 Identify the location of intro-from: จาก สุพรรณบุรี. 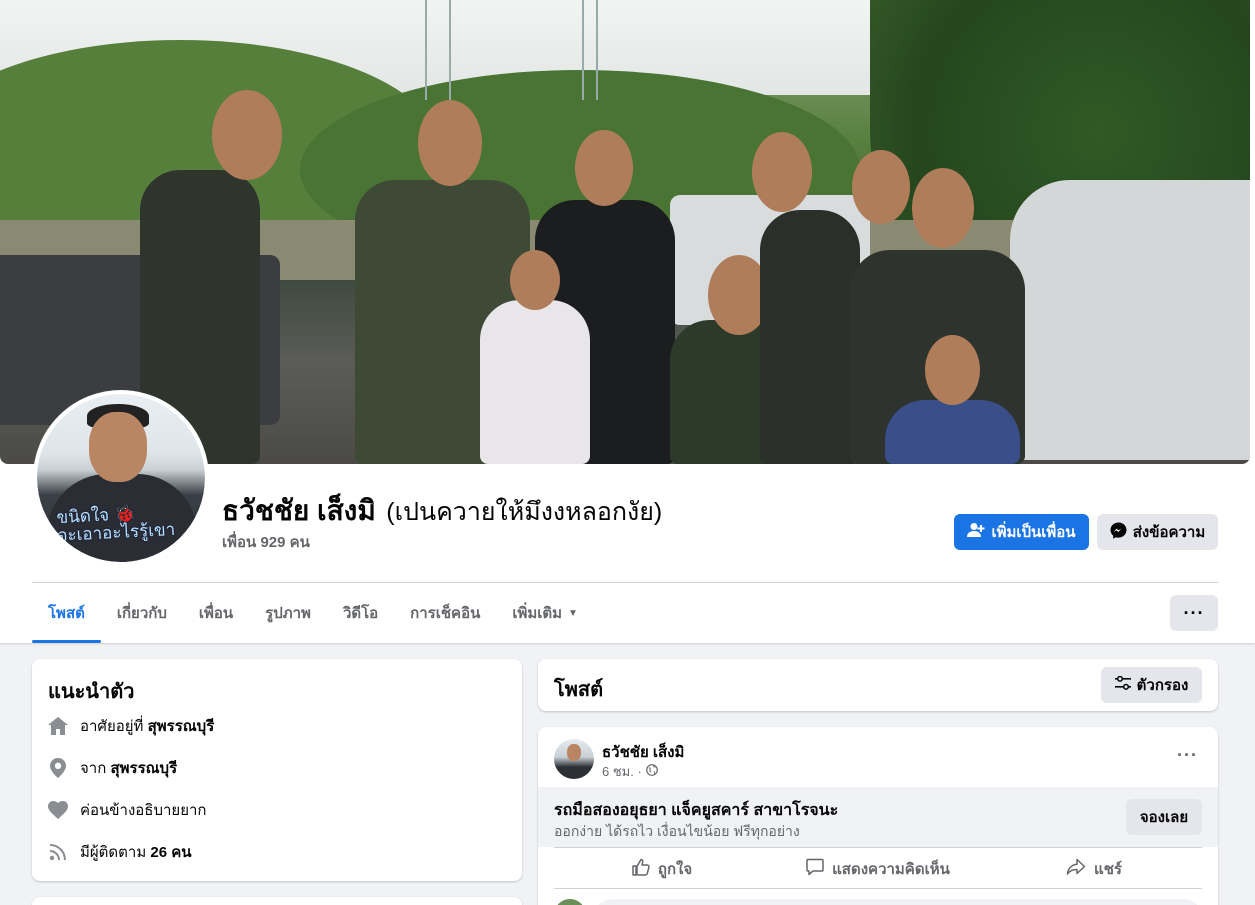
(112, 768).